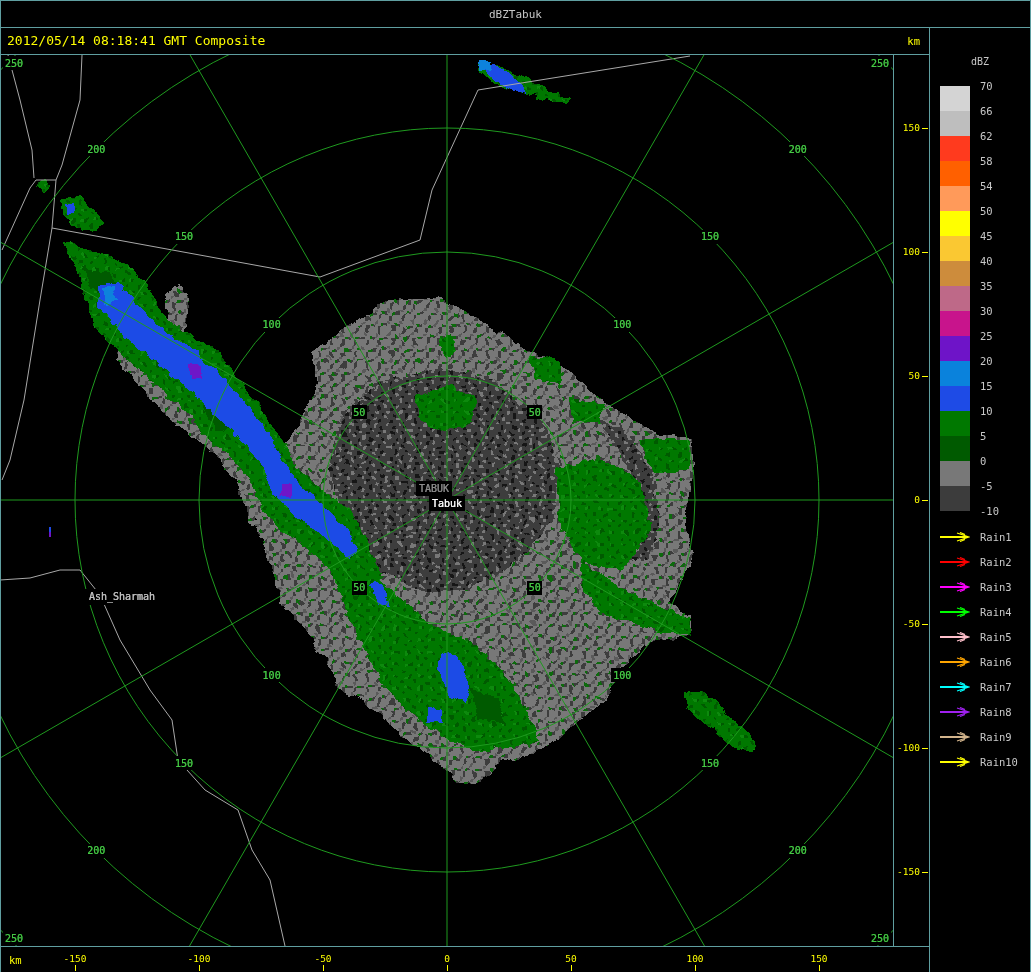 Image resolution: width=1031 pixels, height=972 pixels. I want to click on track-label: Rain1, so click(996, 536).